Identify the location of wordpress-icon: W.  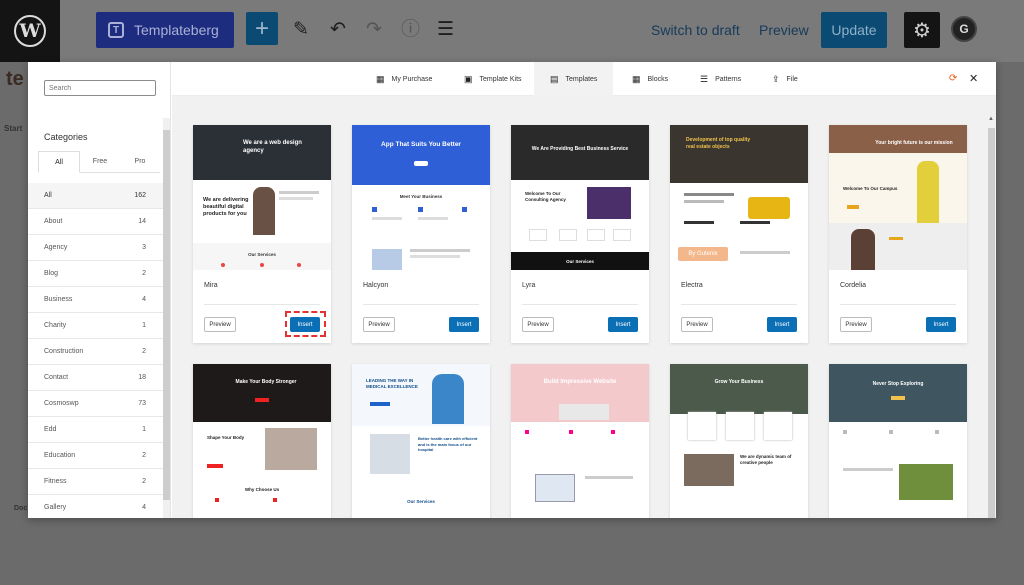
(30, 31).